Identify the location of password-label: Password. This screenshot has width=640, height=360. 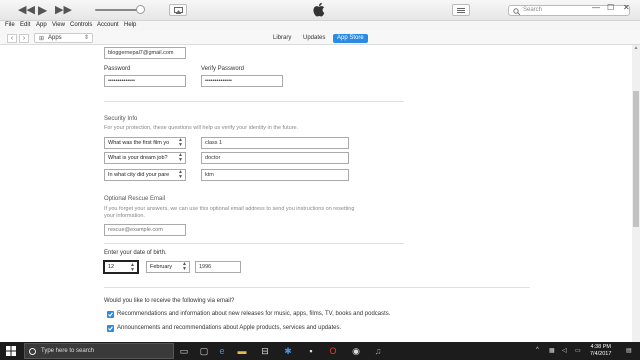
(117, 69).